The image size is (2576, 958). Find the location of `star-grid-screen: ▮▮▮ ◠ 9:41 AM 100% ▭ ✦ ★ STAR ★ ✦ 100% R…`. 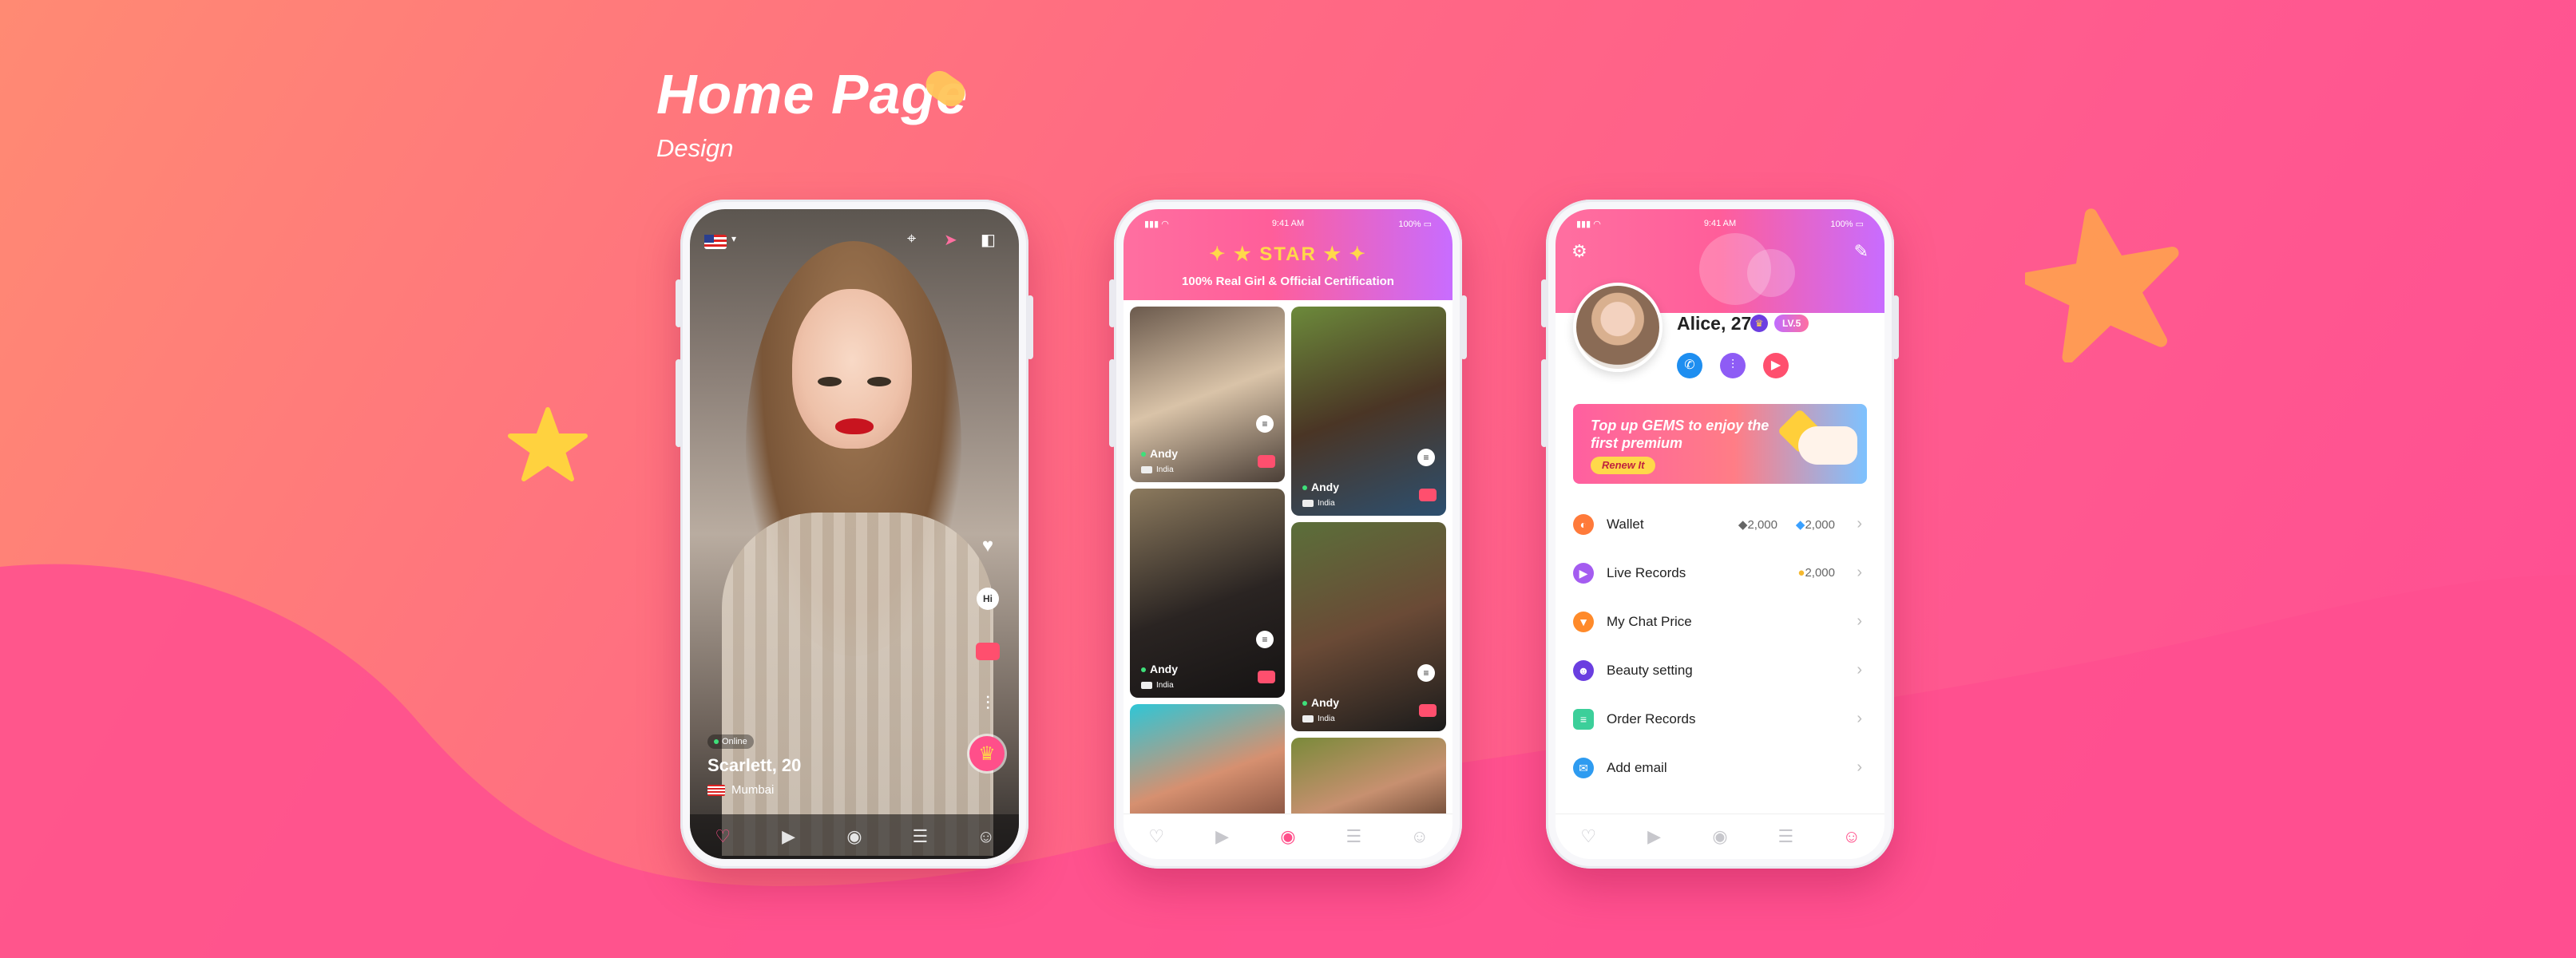

star-grid-screen: ▮▮▮ ◠ 9:41 AM 100% ▭ ✦ ★ STAR ★ ✦ 100% R… is located at coordinates (1288, 534).